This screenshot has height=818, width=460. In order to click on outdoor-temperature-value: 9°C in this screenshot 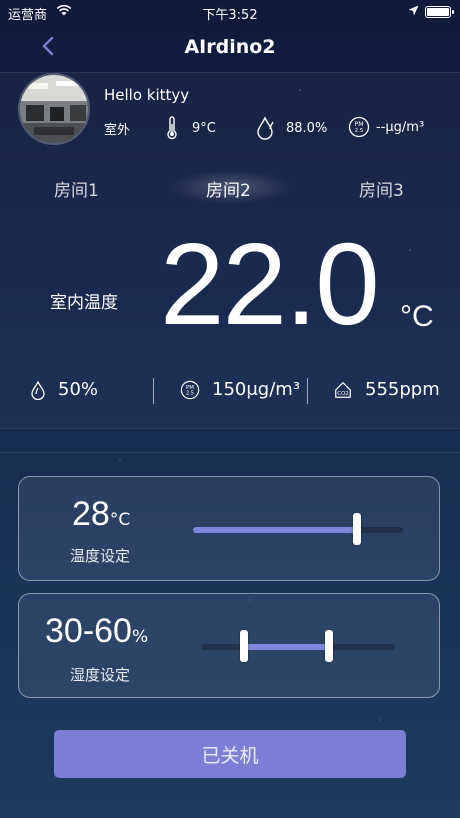, I will do `click(204, 128)`.